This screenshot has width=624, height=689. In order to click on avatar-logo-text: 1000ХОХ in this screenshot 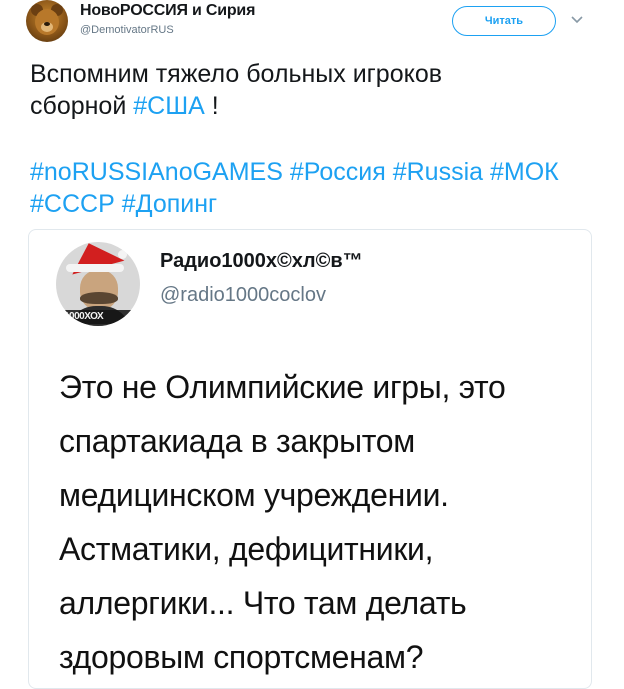, I will do `click(84, 316)`.